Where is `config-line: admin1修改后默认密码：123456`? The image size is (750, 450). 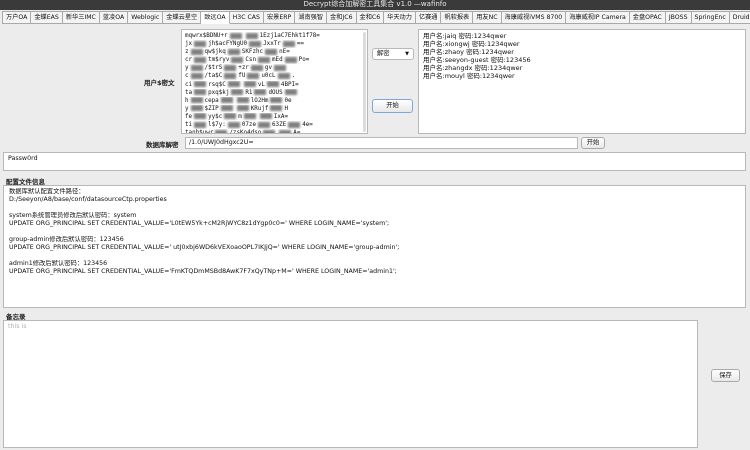 config-line: admin1修改后默认密码：123456 is located at coordinates (58, 263).